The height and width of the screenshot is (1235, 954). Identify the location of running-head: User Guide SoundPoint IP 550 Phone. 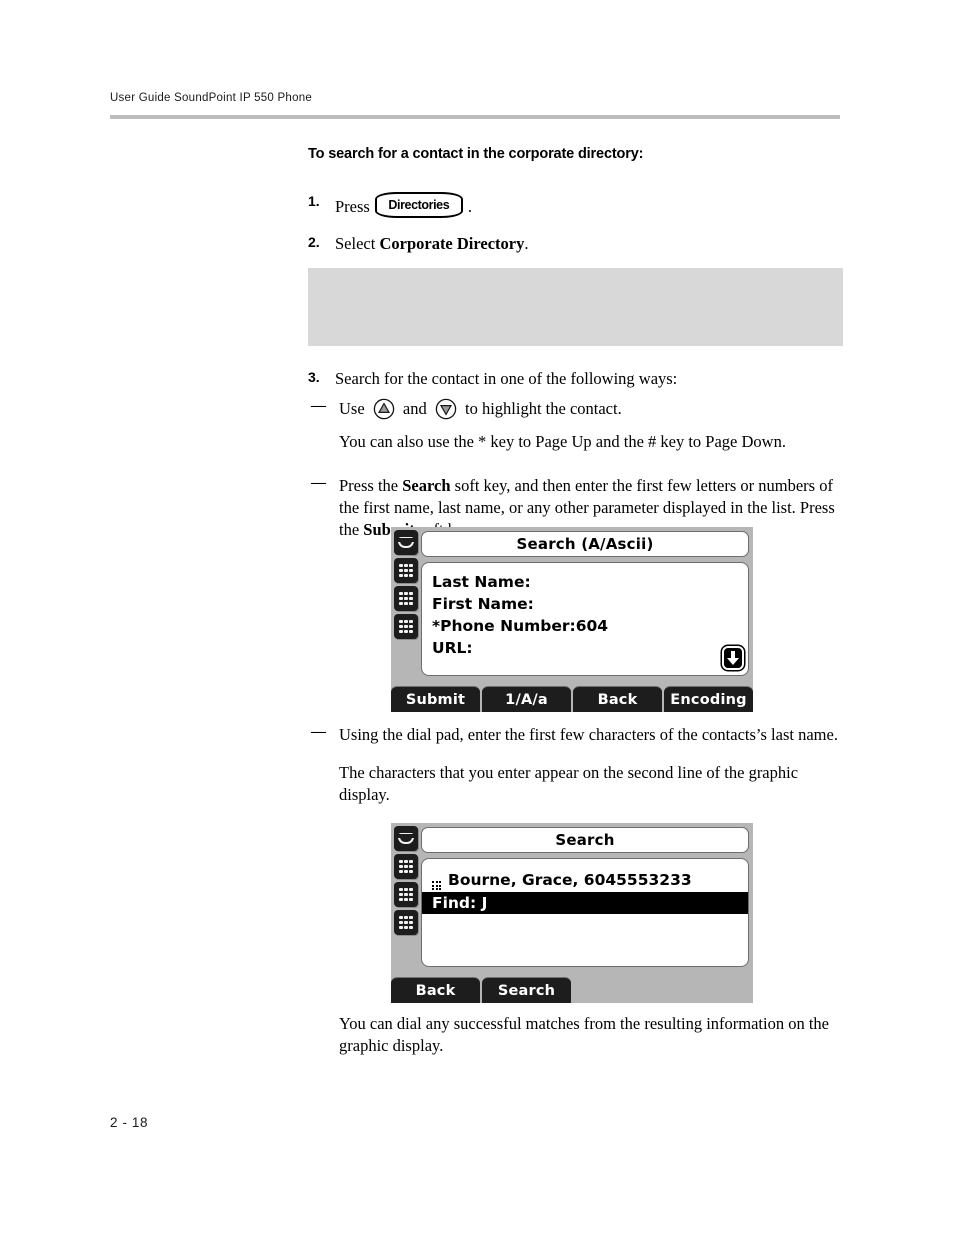
(211, 98).